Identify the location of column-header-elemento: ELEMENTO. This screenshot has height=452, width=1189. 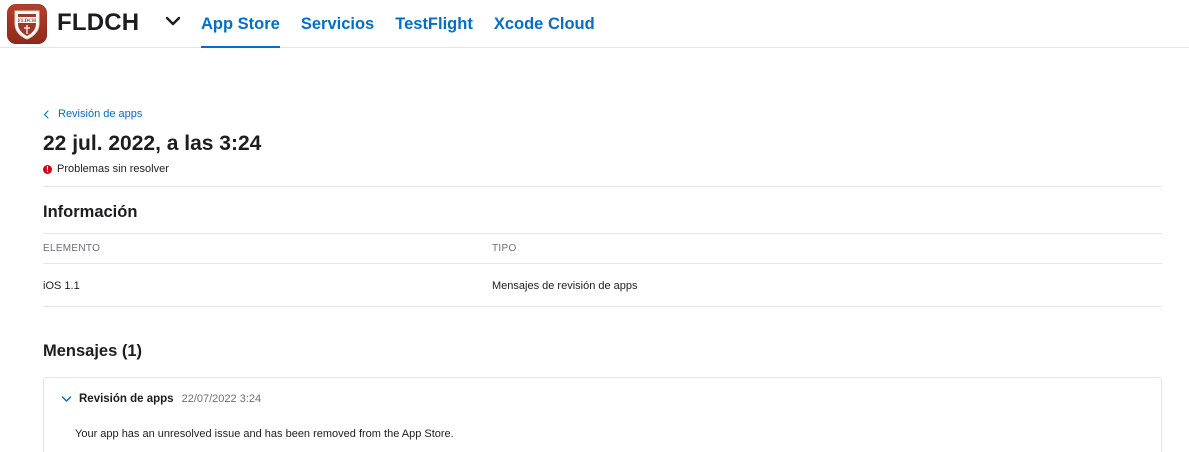
(72, 248).